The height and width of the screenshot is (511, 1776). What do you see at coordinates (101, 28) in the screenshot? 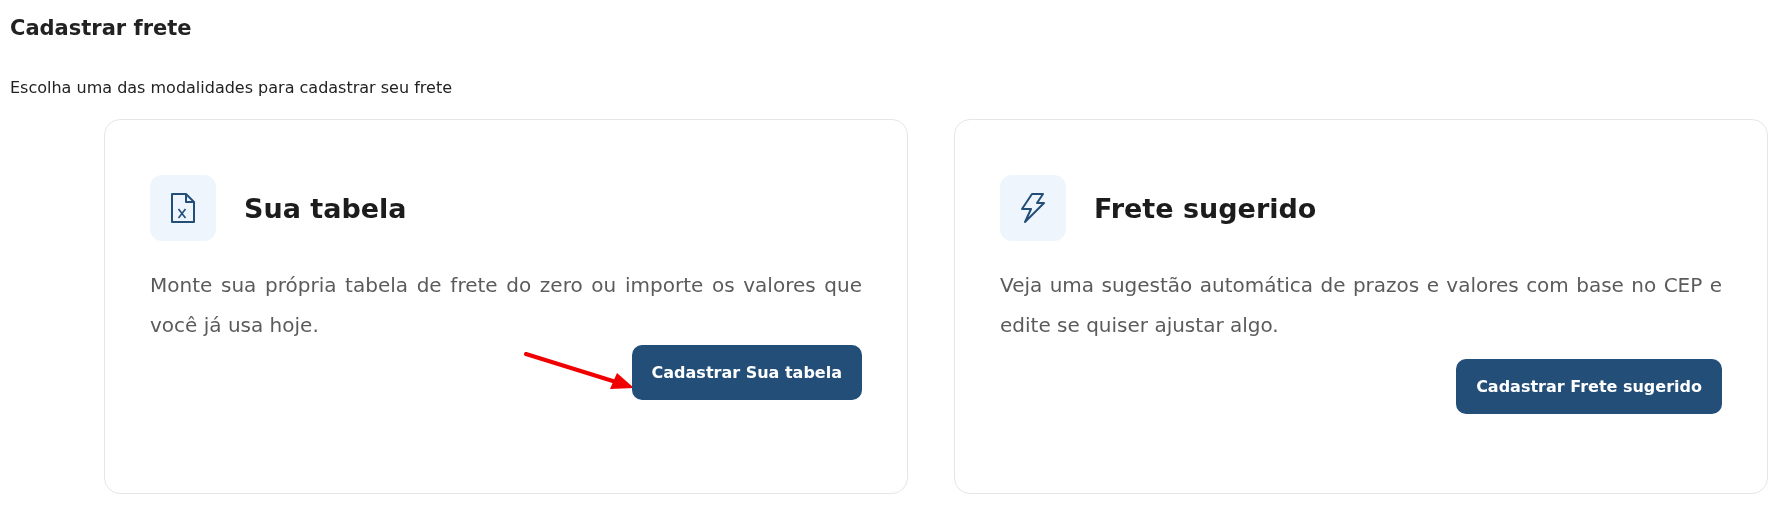
I see `page-title: Cadastrar frete` at bounding box center [101, 28].